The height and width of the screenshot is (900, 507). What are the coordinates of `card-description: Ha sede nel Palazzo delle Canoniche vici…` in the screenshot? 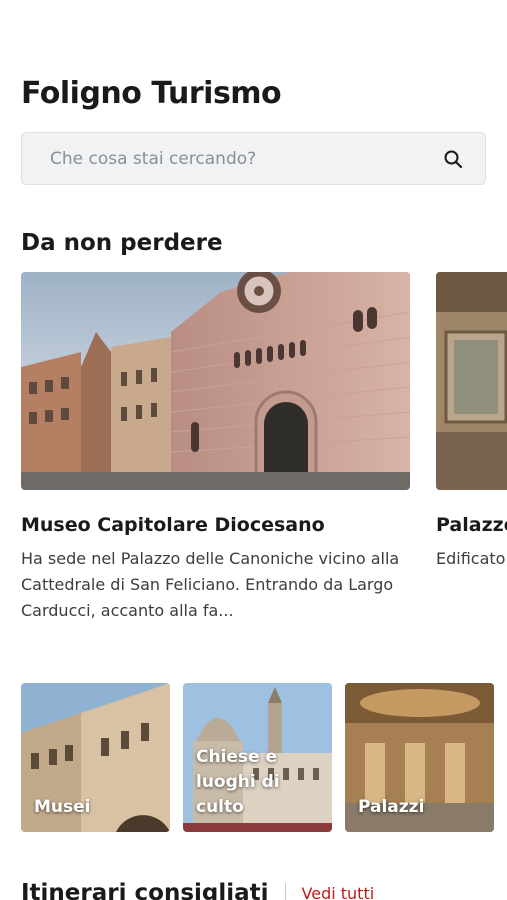 It's located at (210, 584).